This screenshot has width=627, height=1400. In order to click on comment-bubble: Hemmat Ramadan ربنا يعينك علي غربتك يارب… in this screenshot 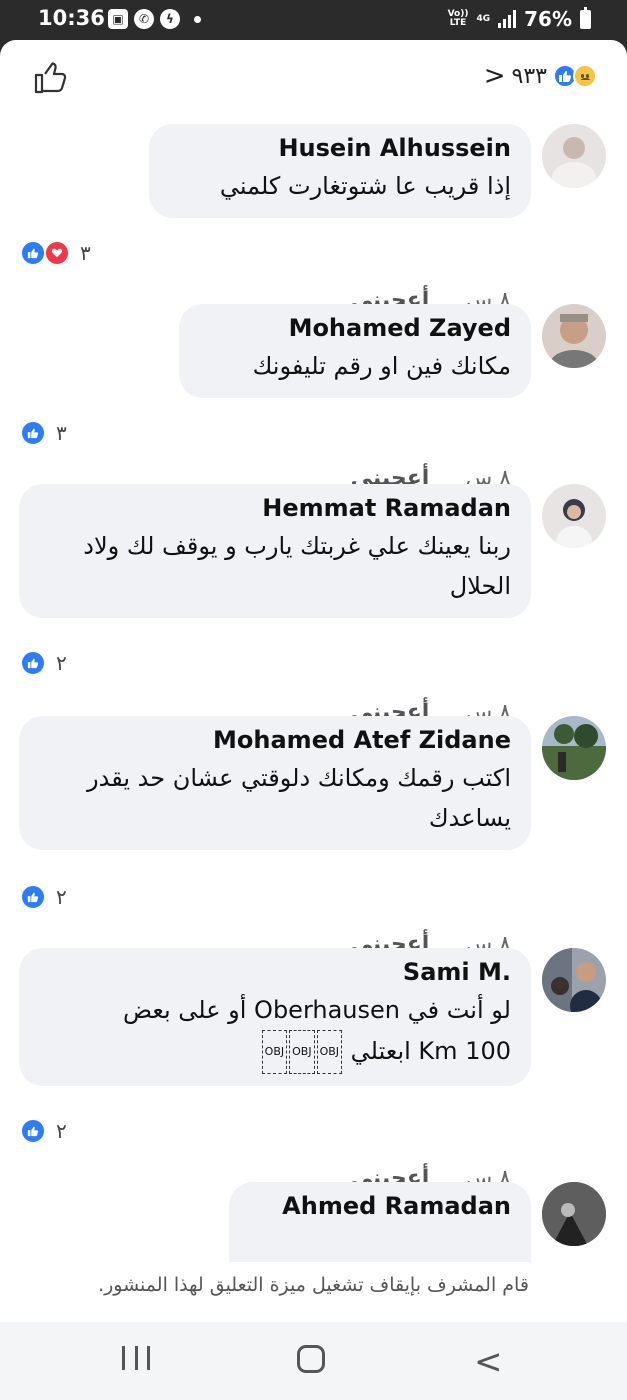, I will do `click(275, 551)`.